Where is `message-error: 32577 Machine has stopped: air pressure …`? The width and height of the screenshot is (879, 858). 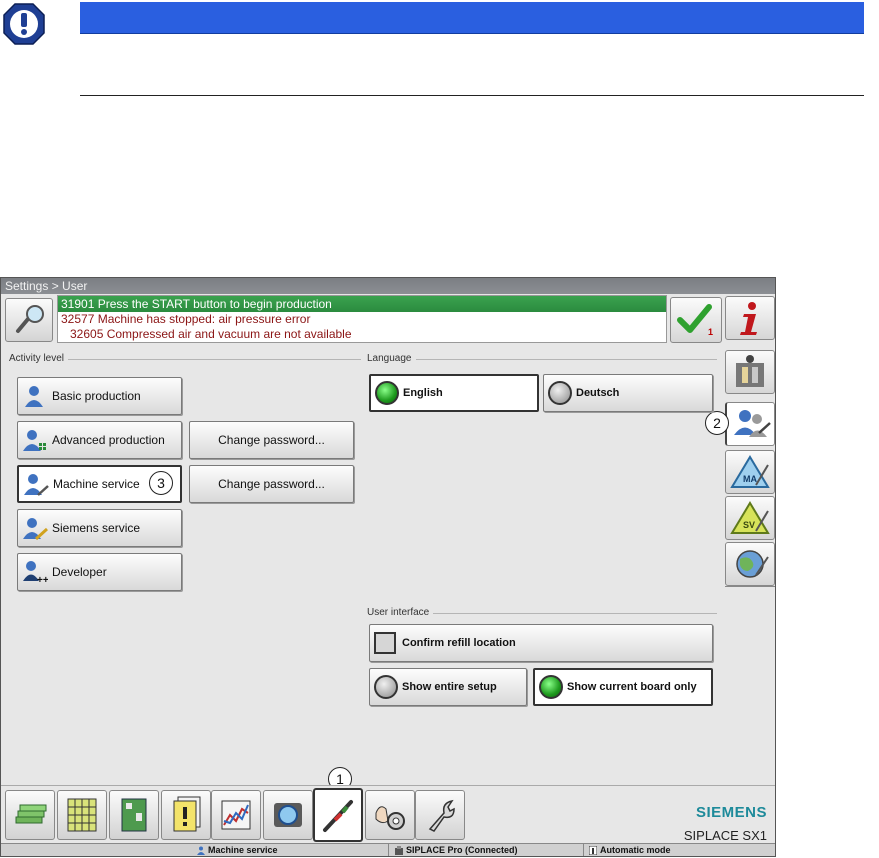 message-error: 32577 Machine has stopped: air pressure … is located at coordinates (186, 319).